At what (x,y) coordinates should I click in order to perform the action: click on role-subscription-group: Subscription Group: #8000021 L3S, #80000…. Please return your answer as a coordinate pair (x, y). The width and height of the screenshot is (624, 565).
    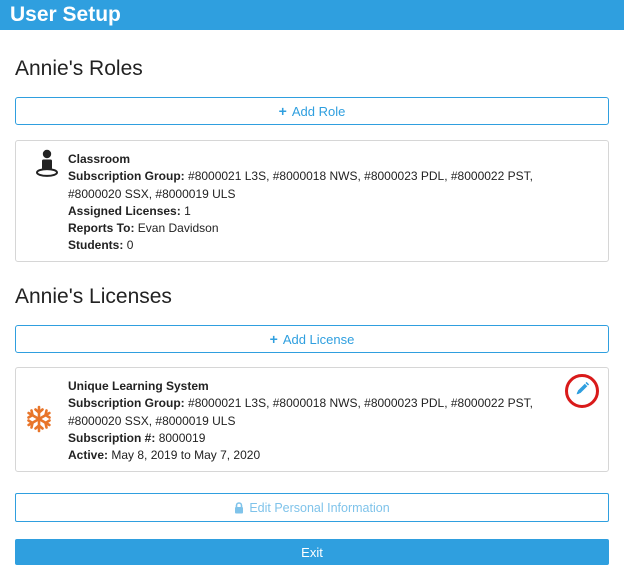
    Looking at the image, I should click on (308, 185).